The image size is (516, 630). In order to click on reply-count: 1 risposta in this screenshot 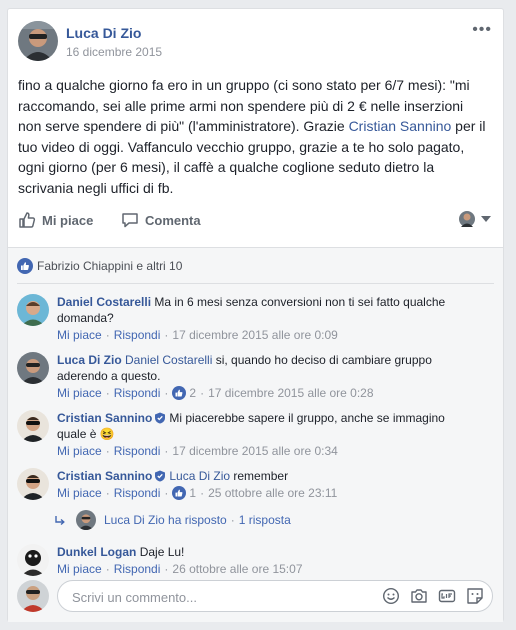, I will do `click(265, 520)`.